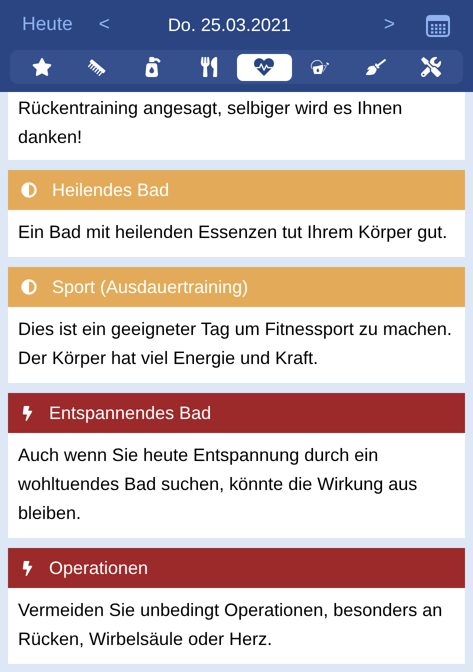 Image resolution: width=473 pixels, height=672 pixels. Describe the element at coordinates (320, 67) in the screenshot. I see `watering-can-icon` at that location.